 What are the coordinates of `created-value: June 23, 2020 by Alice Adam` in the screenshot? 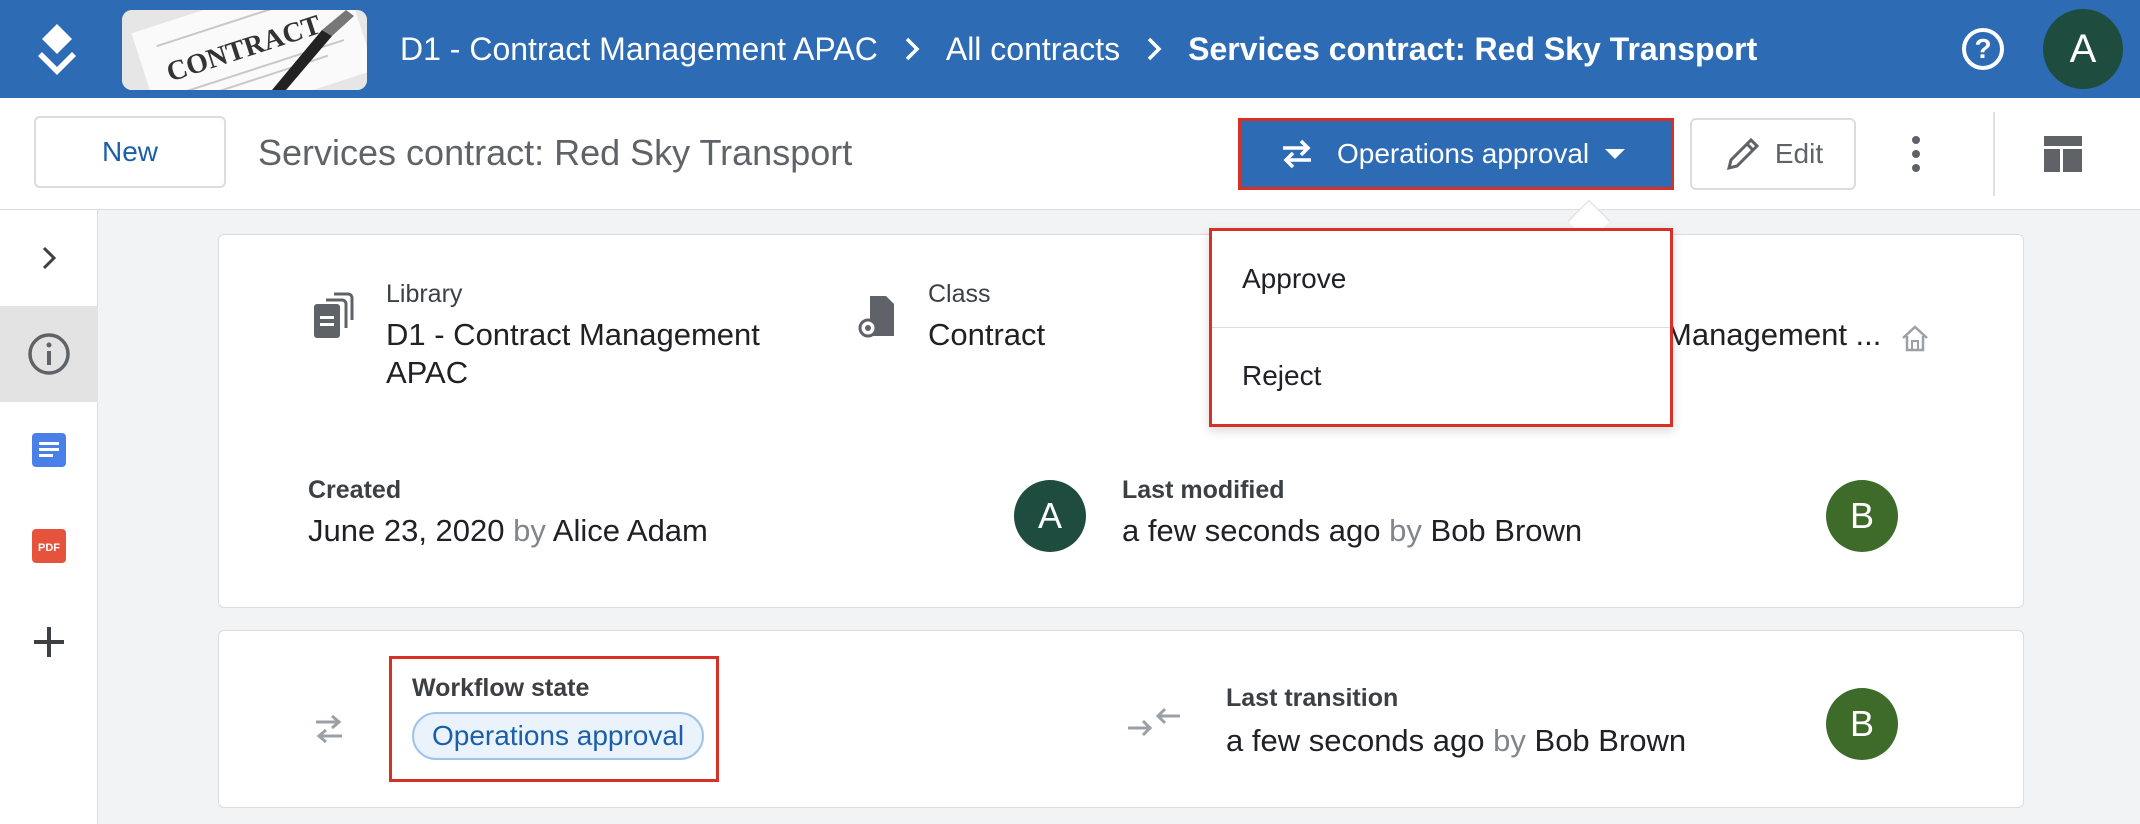 It's located at (508, 531).